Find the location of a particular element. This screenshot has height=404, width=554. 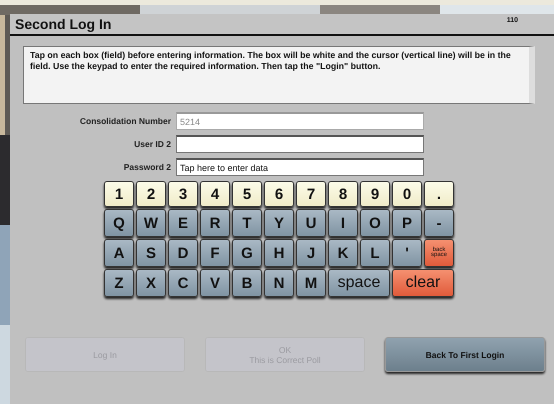

keypad-key: T is located at coordinates (247, 223).